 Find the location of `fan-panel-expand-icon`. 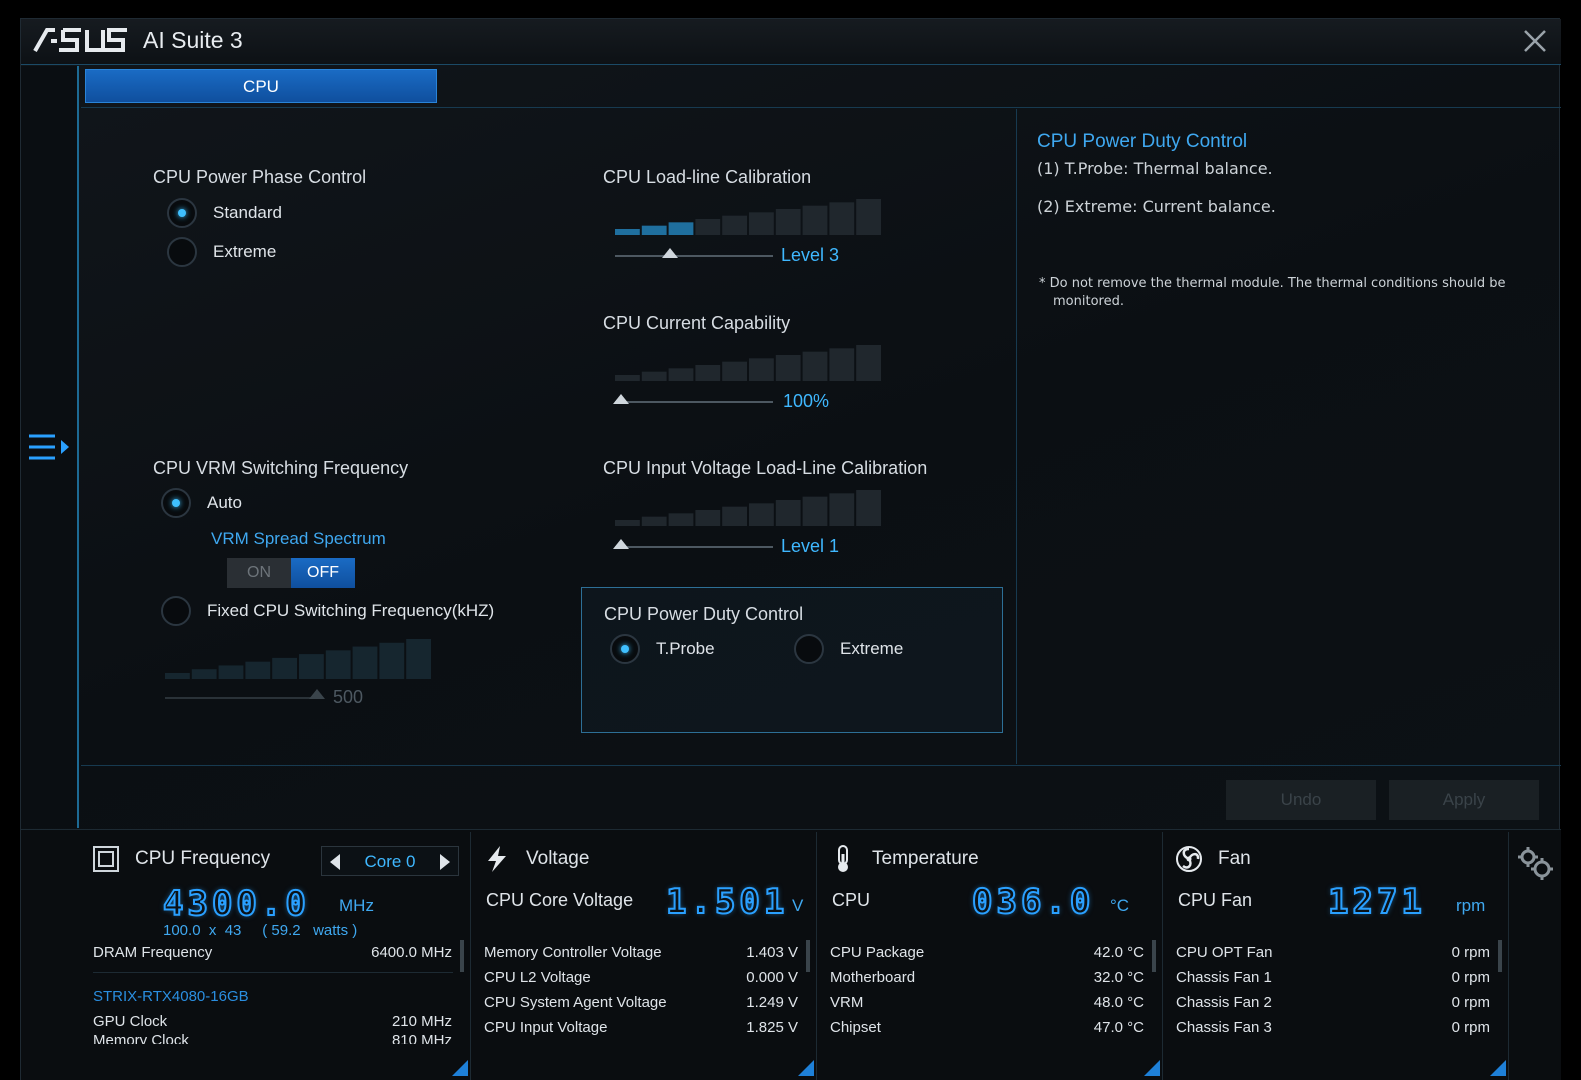

fan-panel-expand-icon is located at coordinates (1498, 1068).